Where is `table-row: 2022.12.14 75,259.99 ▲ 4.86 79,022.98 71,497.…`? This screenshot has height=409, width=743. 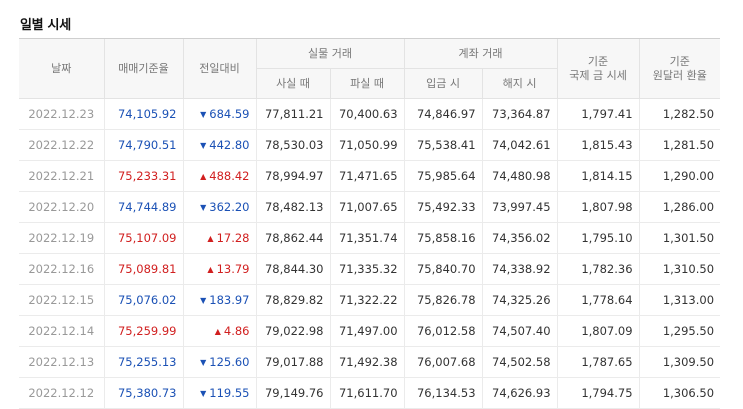 table-row: 2022.12.14 75,259.99 ▲ 4.86 79,022.98 71,497.… is located at coordinates (370, 331).